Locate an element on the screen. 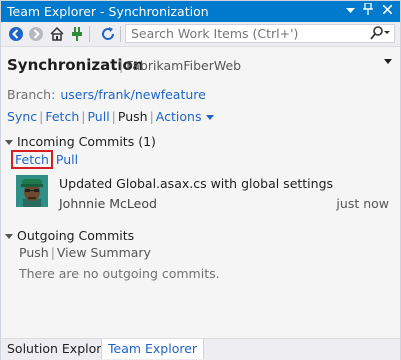  repository-name: | FabrikamFiberWeb is located at coordinates (180, 65).